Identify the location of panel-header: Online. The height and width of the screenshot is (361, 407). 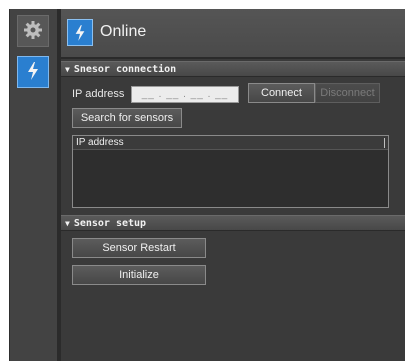
(233, 34).